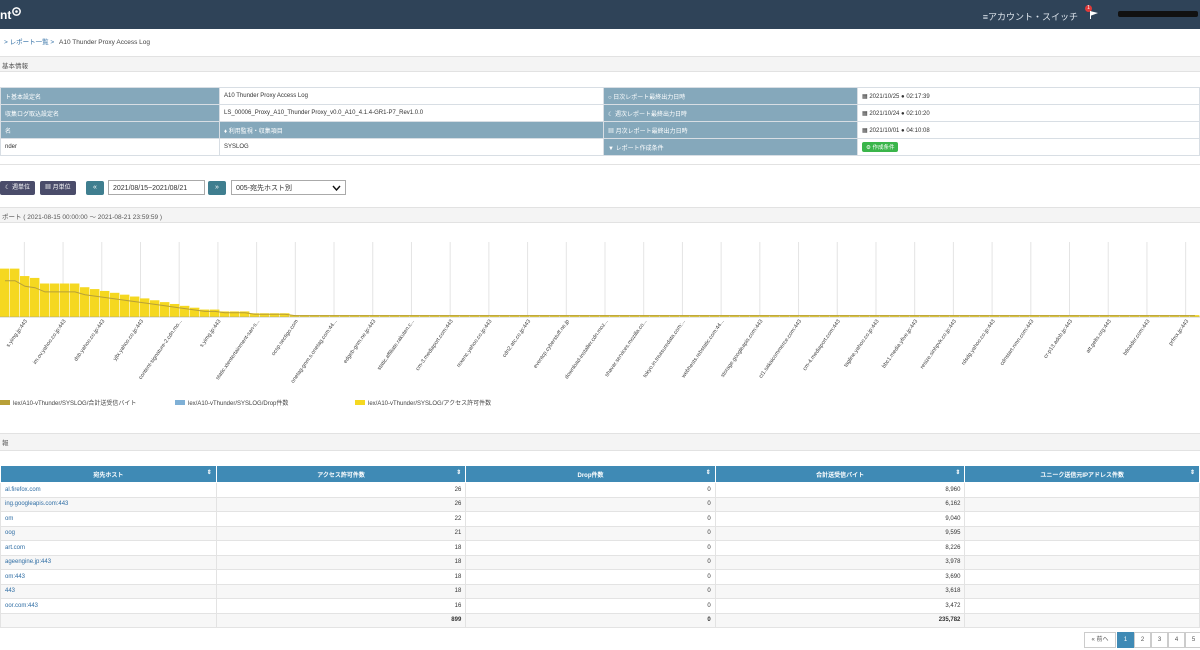  I want to click on host-link: al.firefox.com, so click(108, 490).